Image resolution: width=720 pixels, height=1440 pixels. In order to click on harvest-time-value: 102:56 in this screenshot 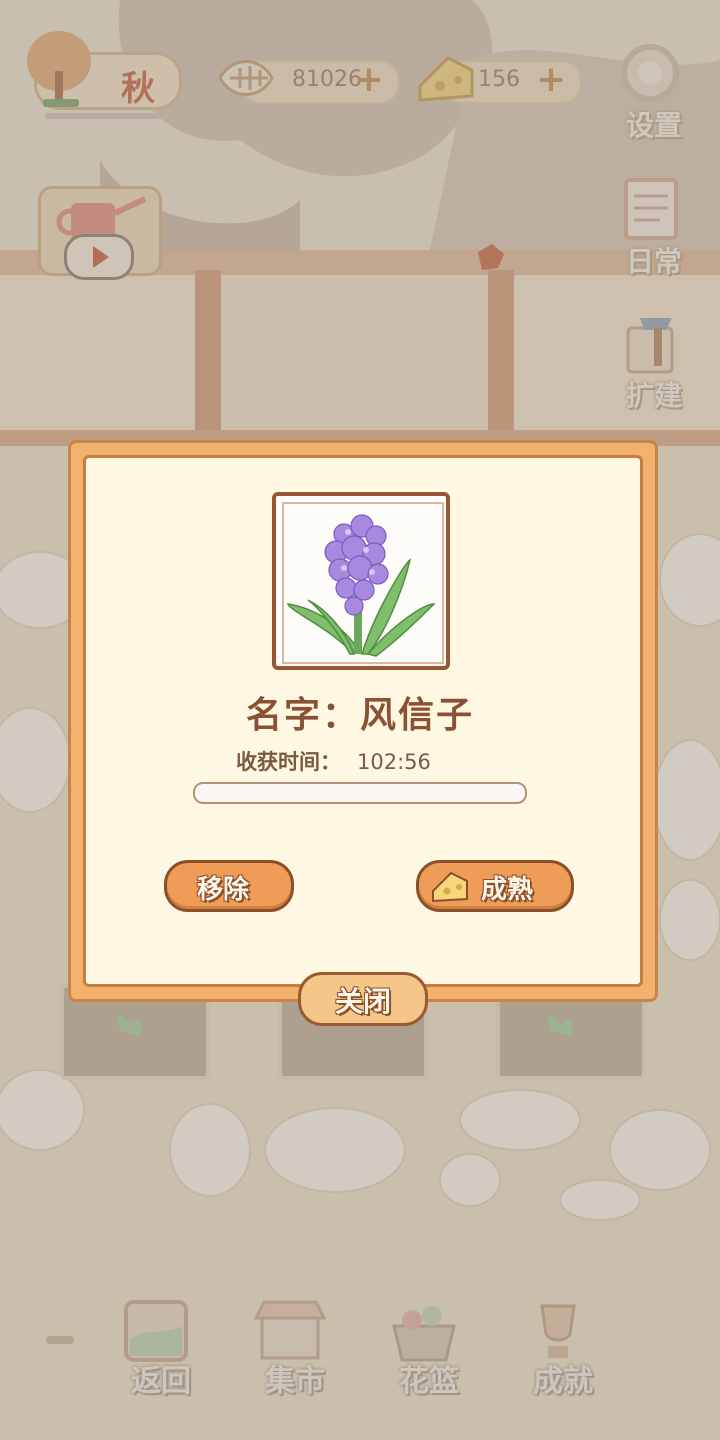, I will do `click(394, 762)`.